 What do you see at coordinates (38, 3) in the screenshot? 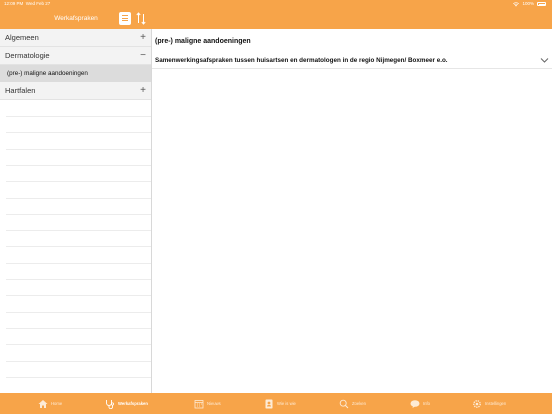
I see `status-date: Wed Feb 27` at bounding box center [38, 3].